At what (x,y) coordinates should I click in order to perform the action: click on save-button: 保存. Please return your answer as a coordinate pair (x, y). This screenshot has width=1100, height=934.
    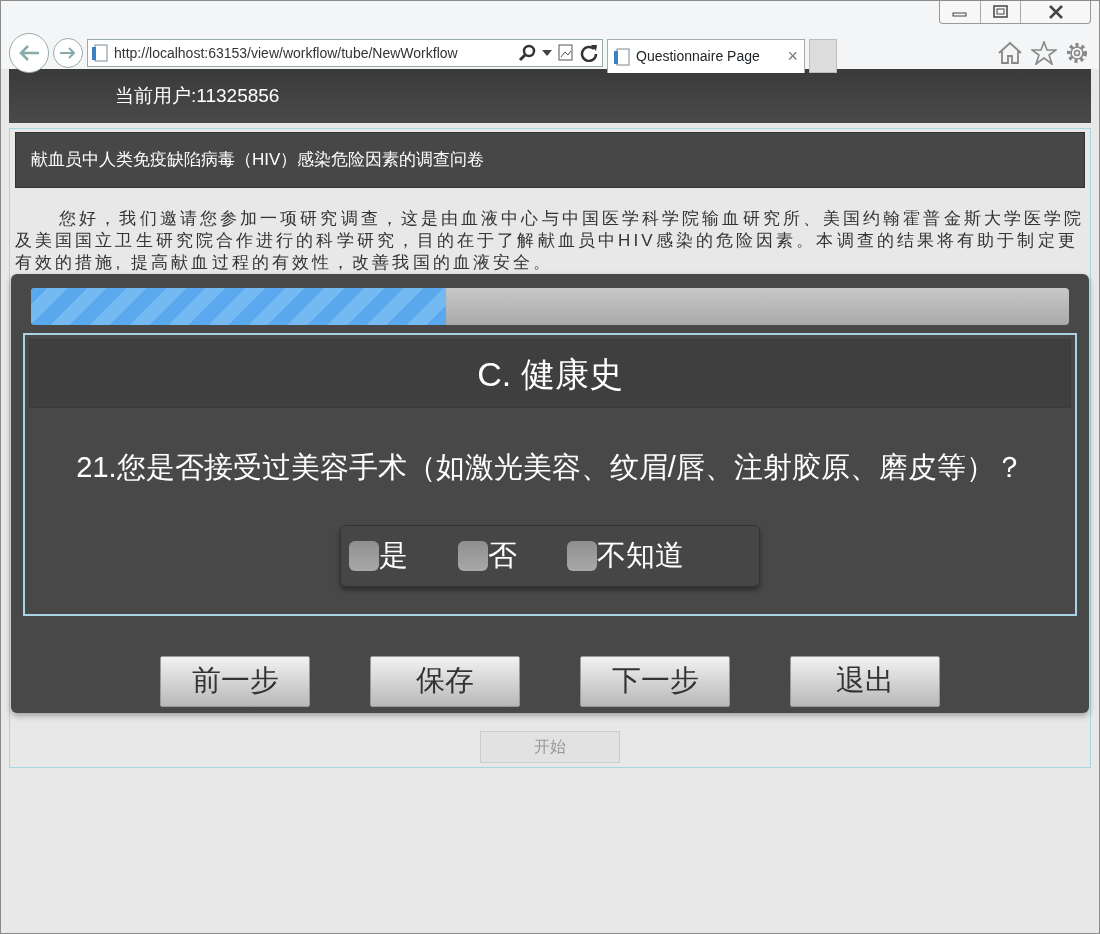
    Looking at the image, I should click on (445, 681).